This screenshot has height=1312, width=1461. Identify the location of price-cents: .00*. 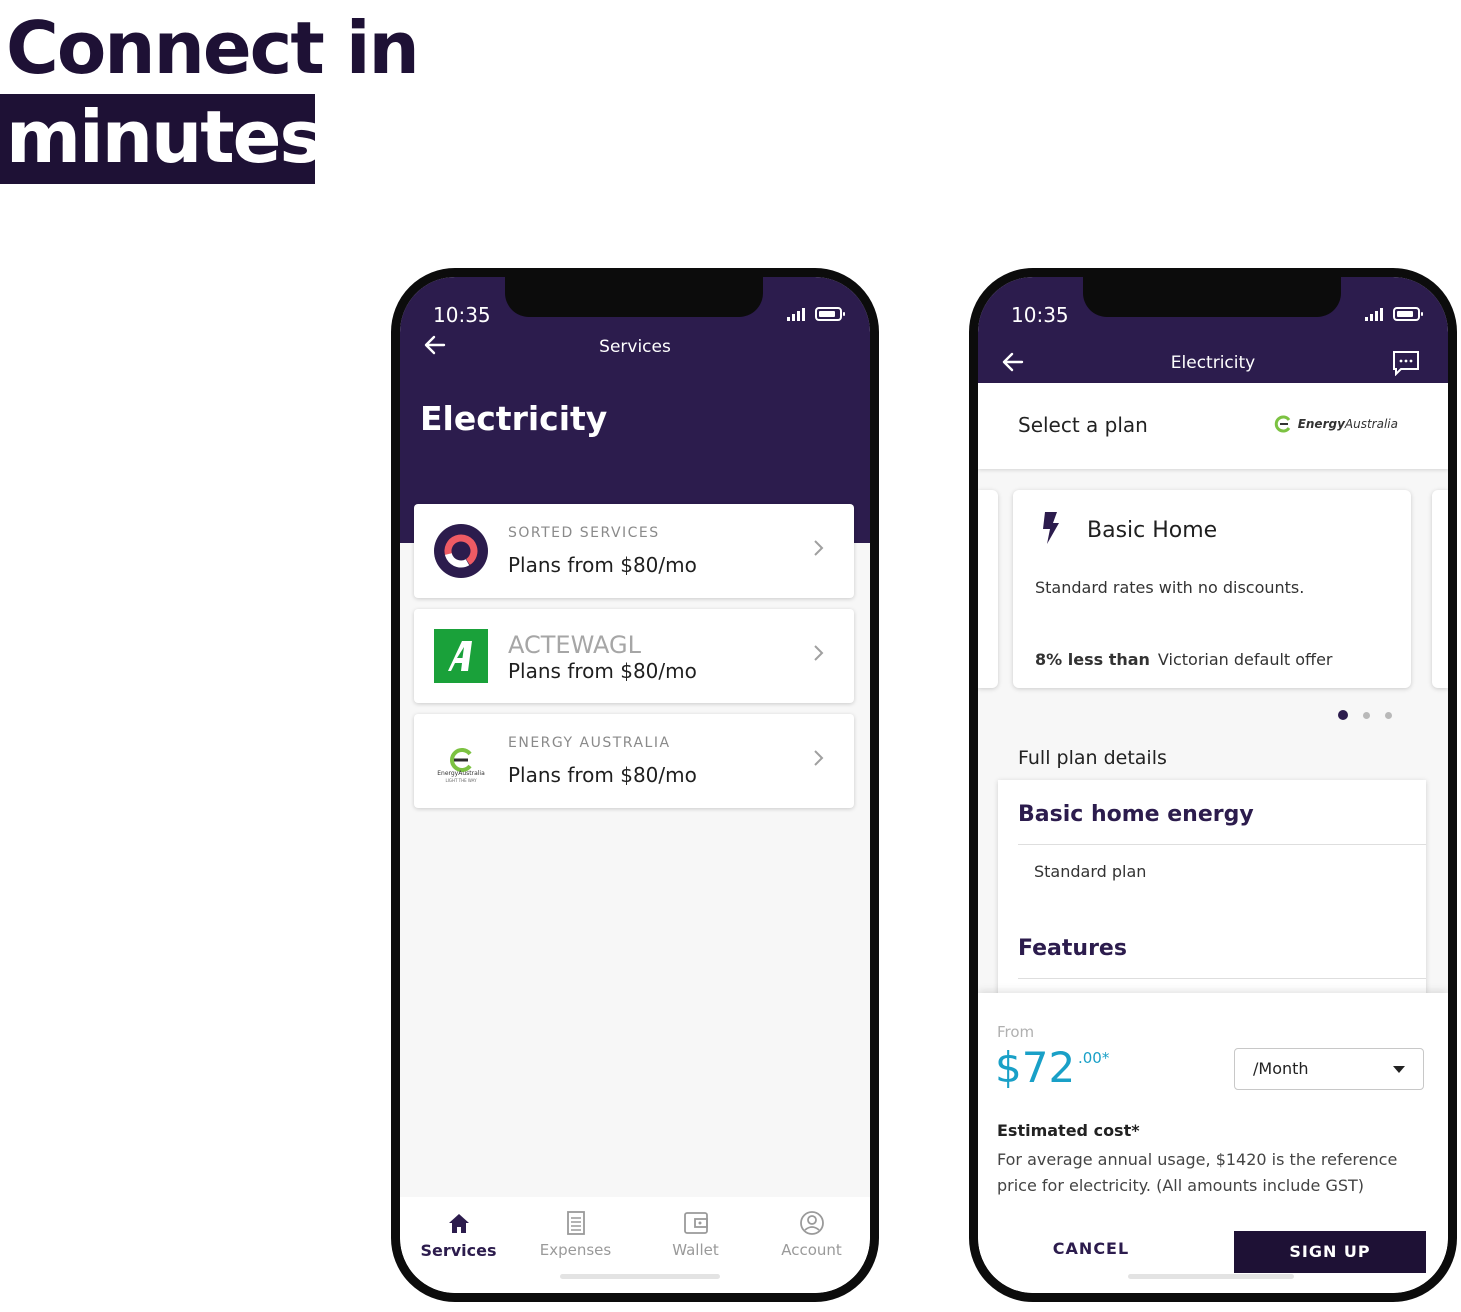
(1094, 1058).